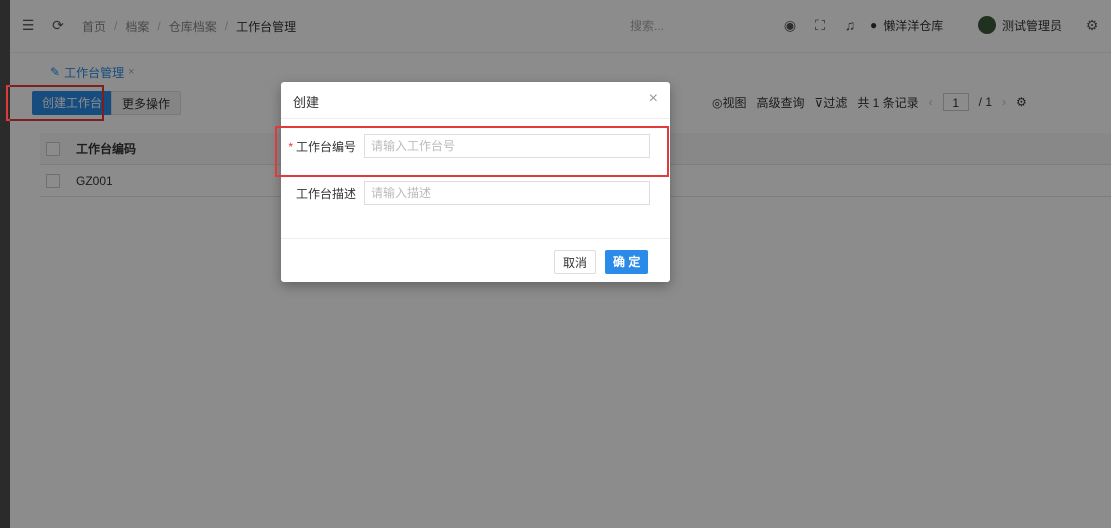  What do you see at coordinates (575, 262) in the screenshot?
I see `cancel-button: 取消` at bounding box center [575, 262].